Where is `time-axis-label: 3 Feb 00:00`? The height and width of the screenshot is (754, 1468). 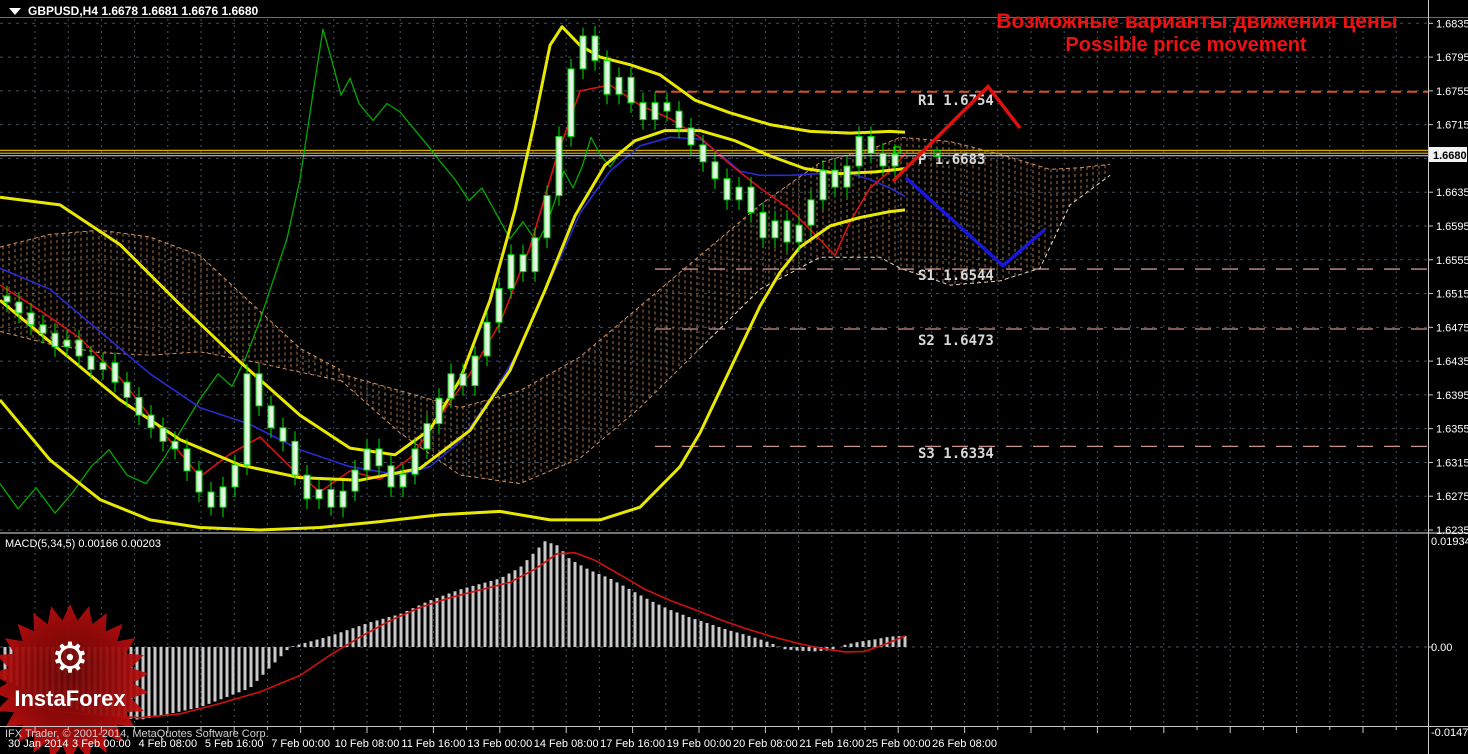 time-axis-label: 3 Feb 00:00 is located at coordinates (101, 744).